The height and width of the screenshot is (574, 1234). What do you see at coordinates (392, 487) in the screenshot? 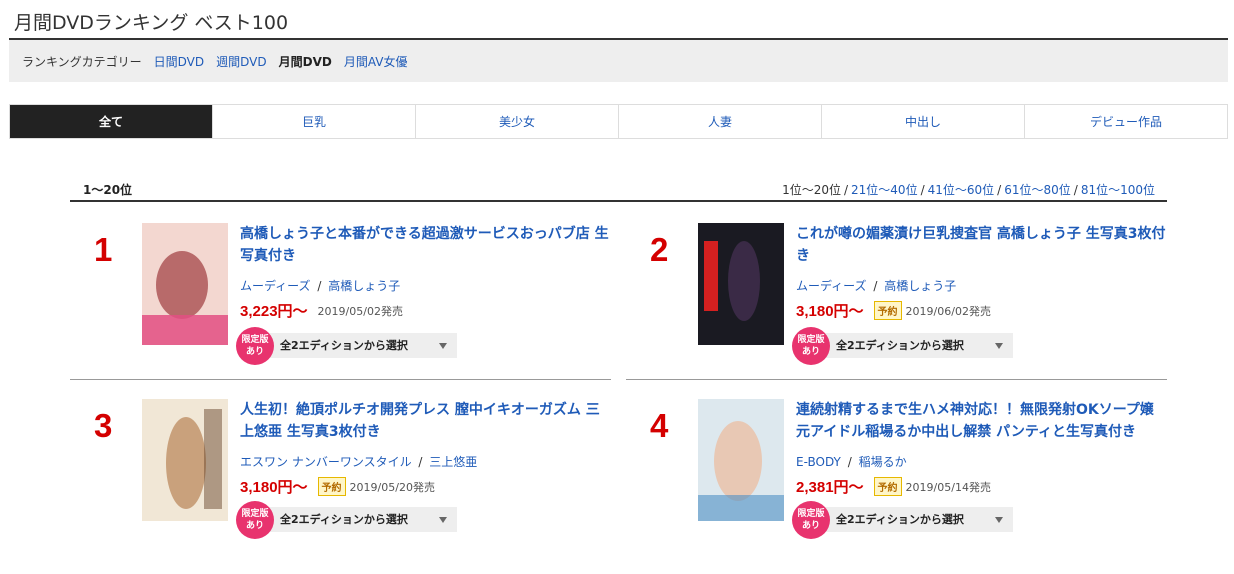
I see `release-date: 2019/05/20発売` at bounding box center [392, 487].